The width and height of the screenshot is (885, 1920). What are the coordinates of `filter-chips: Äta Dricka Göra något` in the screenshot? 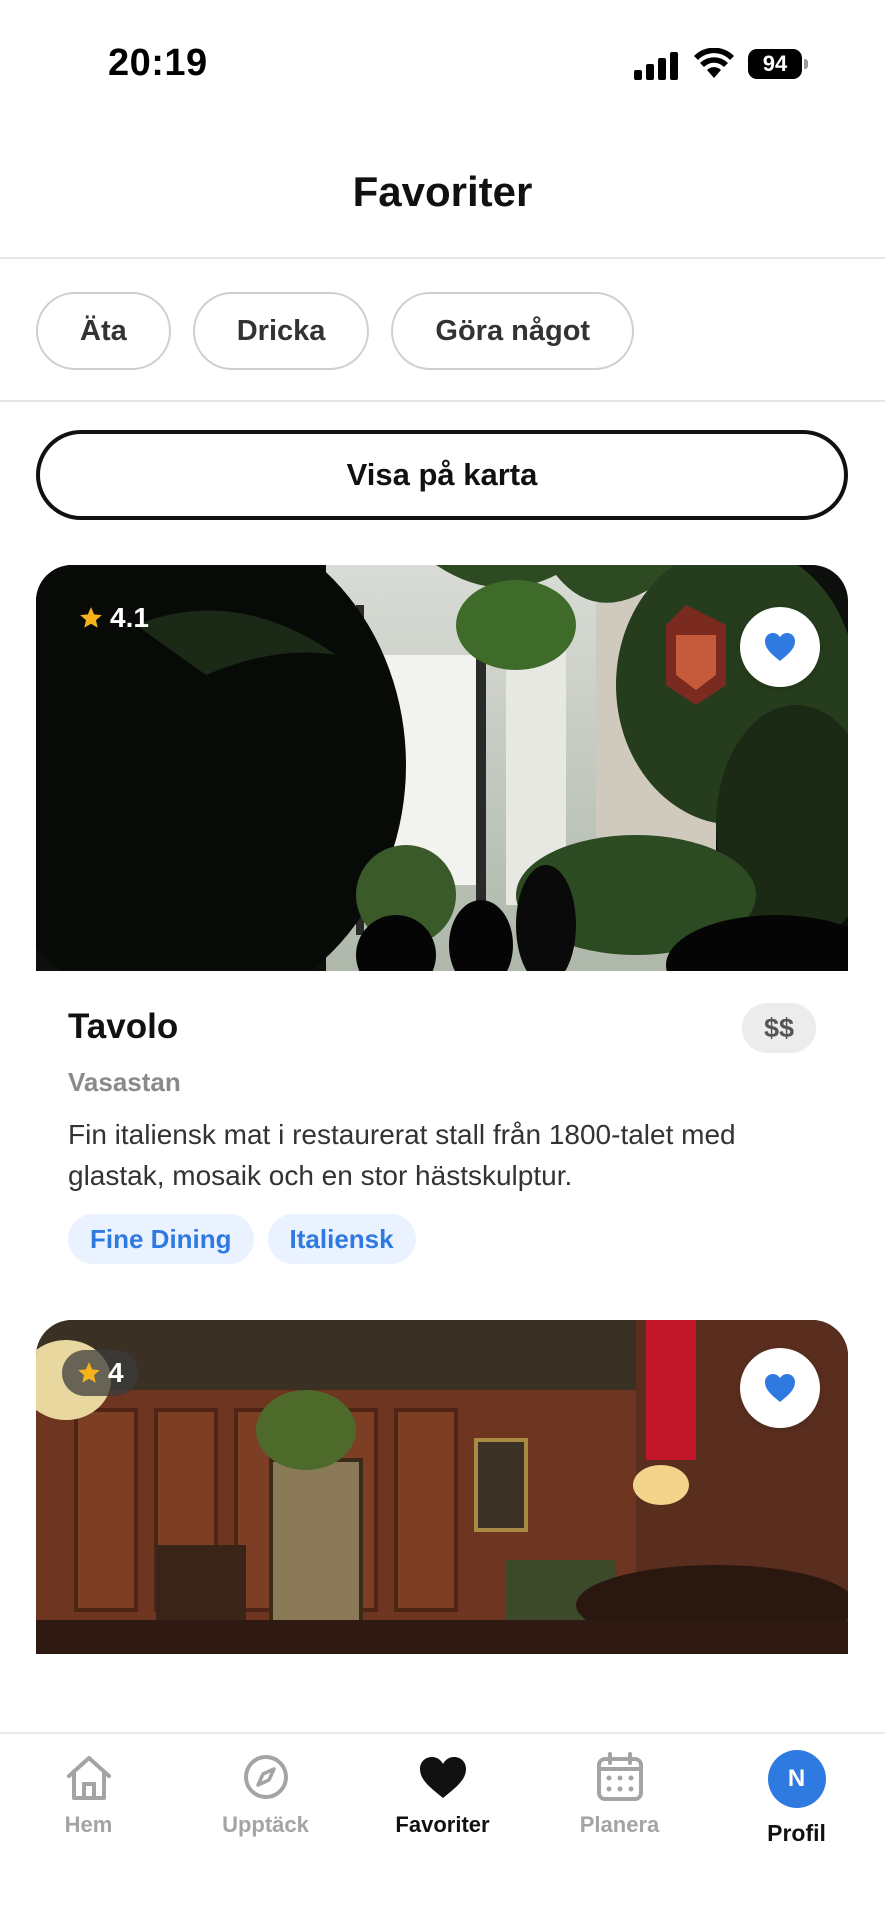 It's located at (335, 331).